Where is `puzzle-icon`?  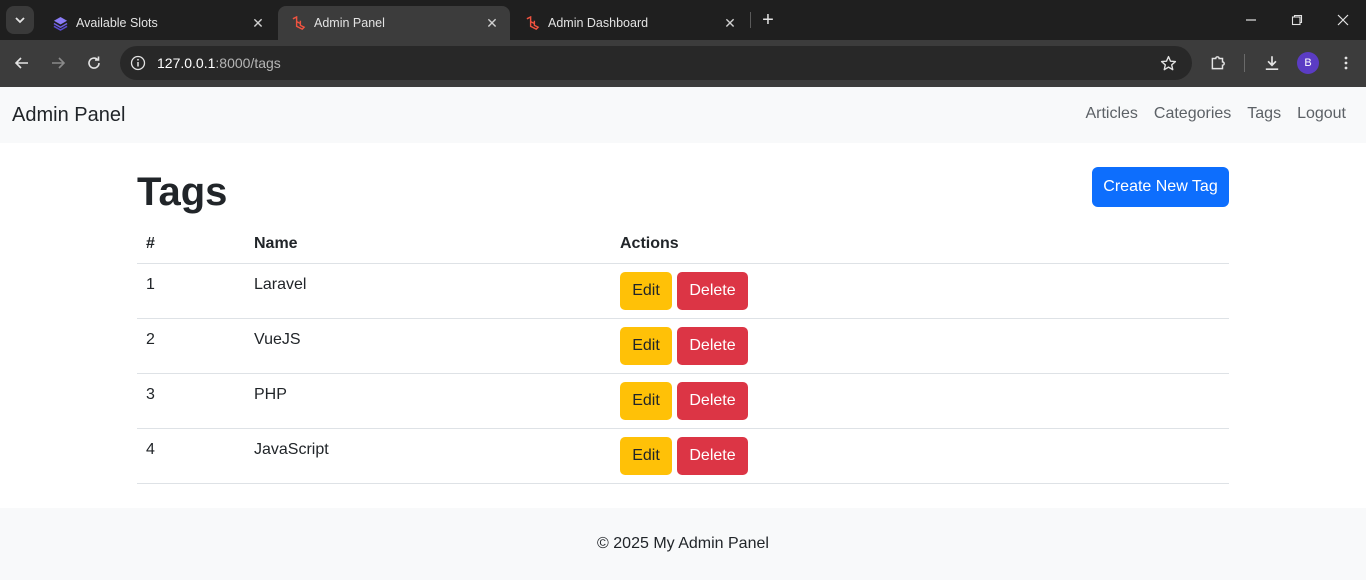 puzzle-icon is located at coordinates (1218, 63).